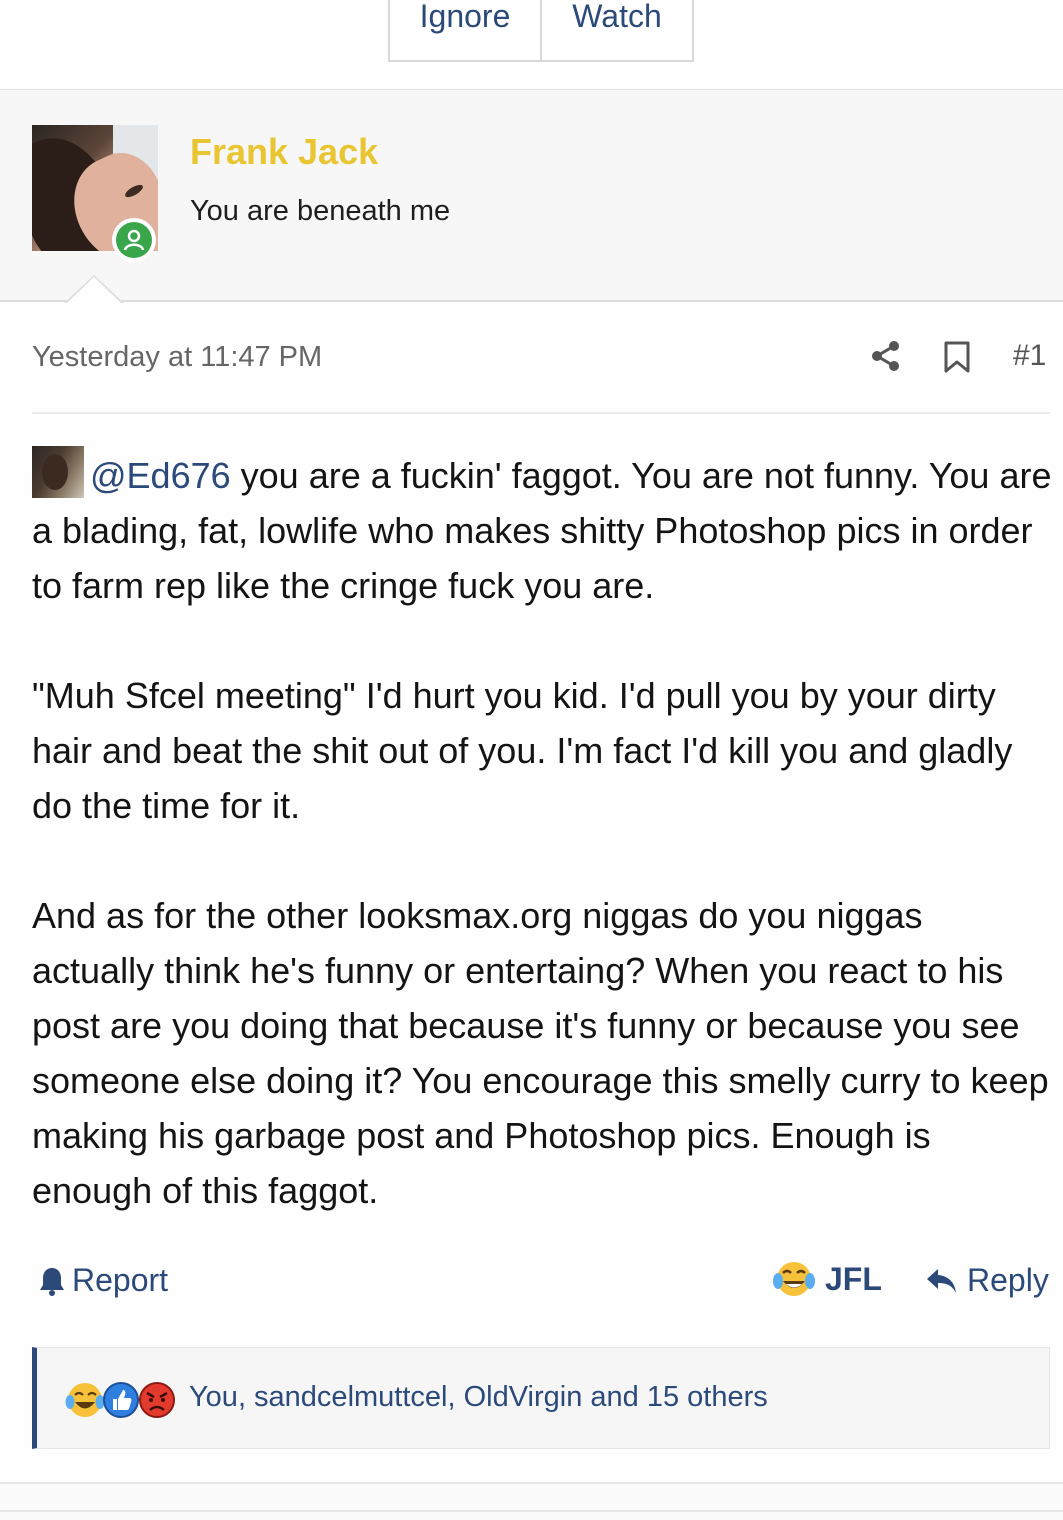 Image resolution: width=1063 pixels, height=1520 pixels. I want to click on angry-face-icon, so click(157, 1400).